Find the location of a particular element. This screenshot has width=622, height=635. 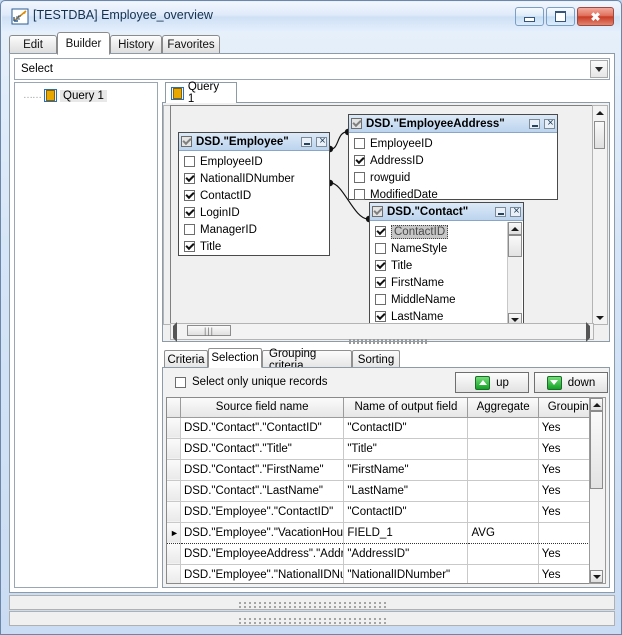

field-row: Title is located at coordinates (446, 265).